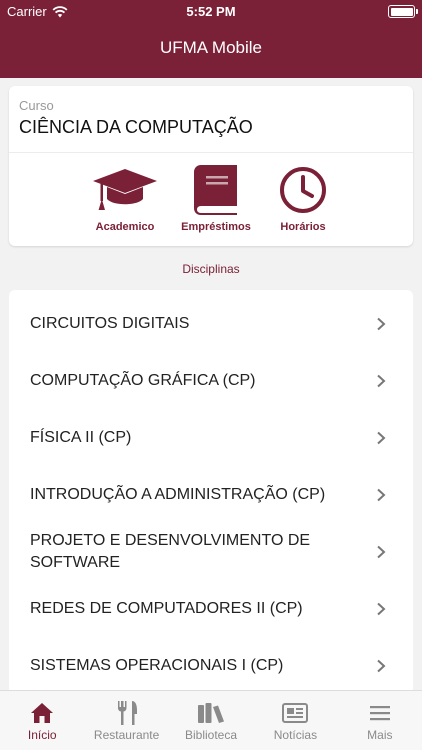 This screenshot has height=750, width=422. I want to click on list-item: CIRCUITOS DIGITAIS, so click(211, 323).